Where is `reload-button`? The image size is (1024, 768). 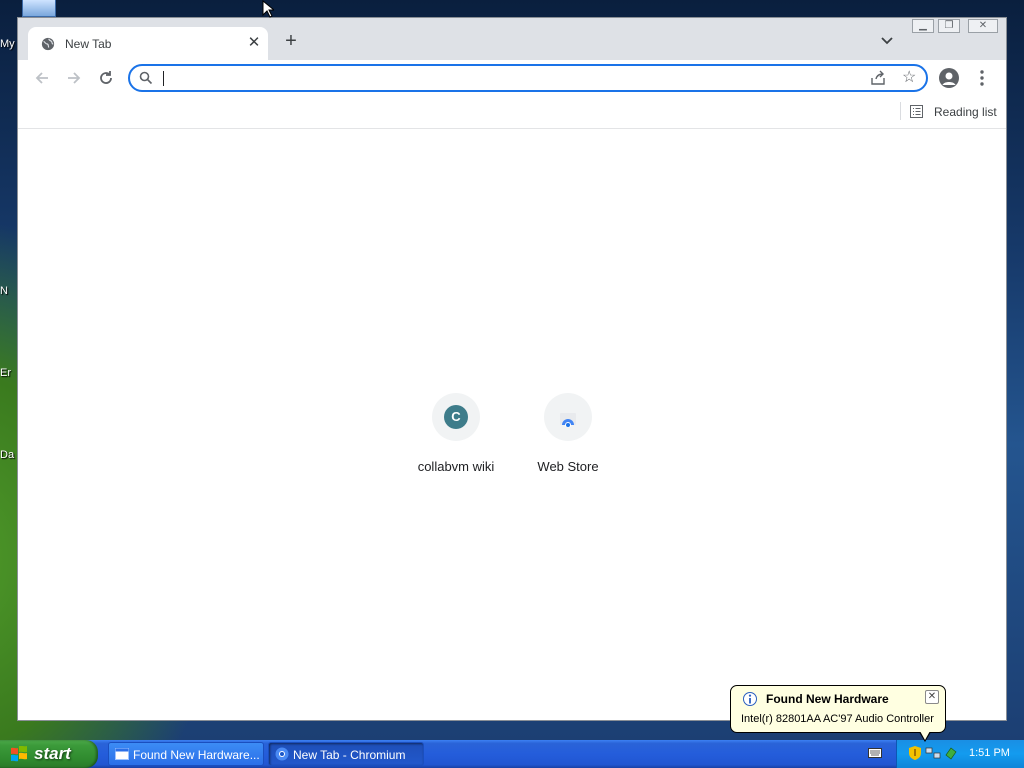 reload-button is located at coordinates (106, 78).